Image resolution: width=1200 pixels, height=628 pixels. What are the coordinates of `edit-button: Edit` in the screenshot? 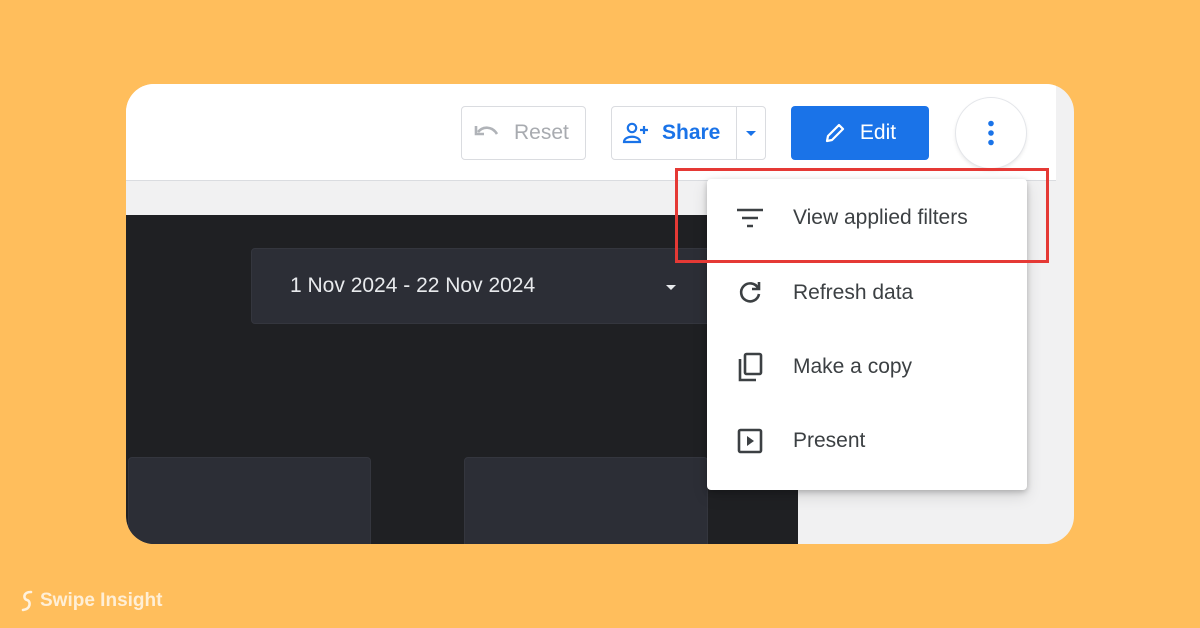 It's located at (860, 133).